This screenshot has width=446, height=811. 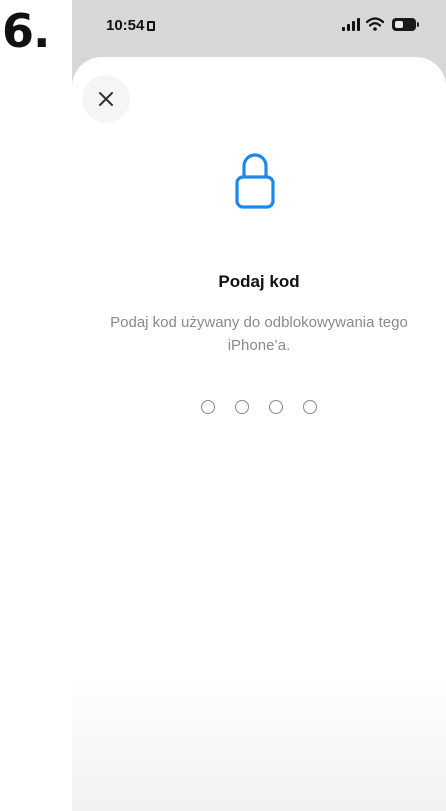 I want to click on close-icon, so click(x=106, y=99).